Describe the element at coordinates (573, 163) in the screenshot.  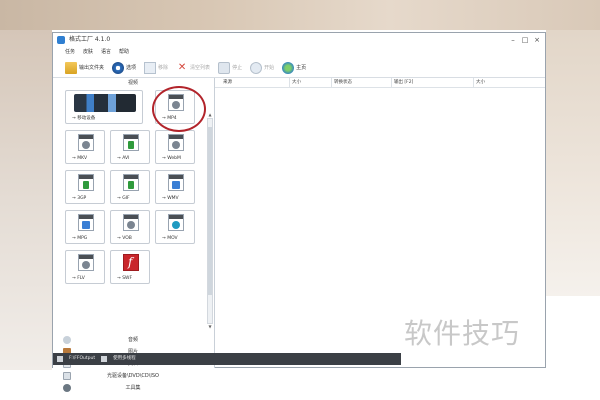
I see `background-photo-right` at that location.